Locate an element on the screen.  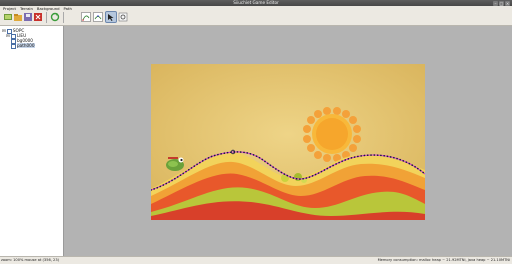
minimize-button: – is located at coordinates (495, 3).